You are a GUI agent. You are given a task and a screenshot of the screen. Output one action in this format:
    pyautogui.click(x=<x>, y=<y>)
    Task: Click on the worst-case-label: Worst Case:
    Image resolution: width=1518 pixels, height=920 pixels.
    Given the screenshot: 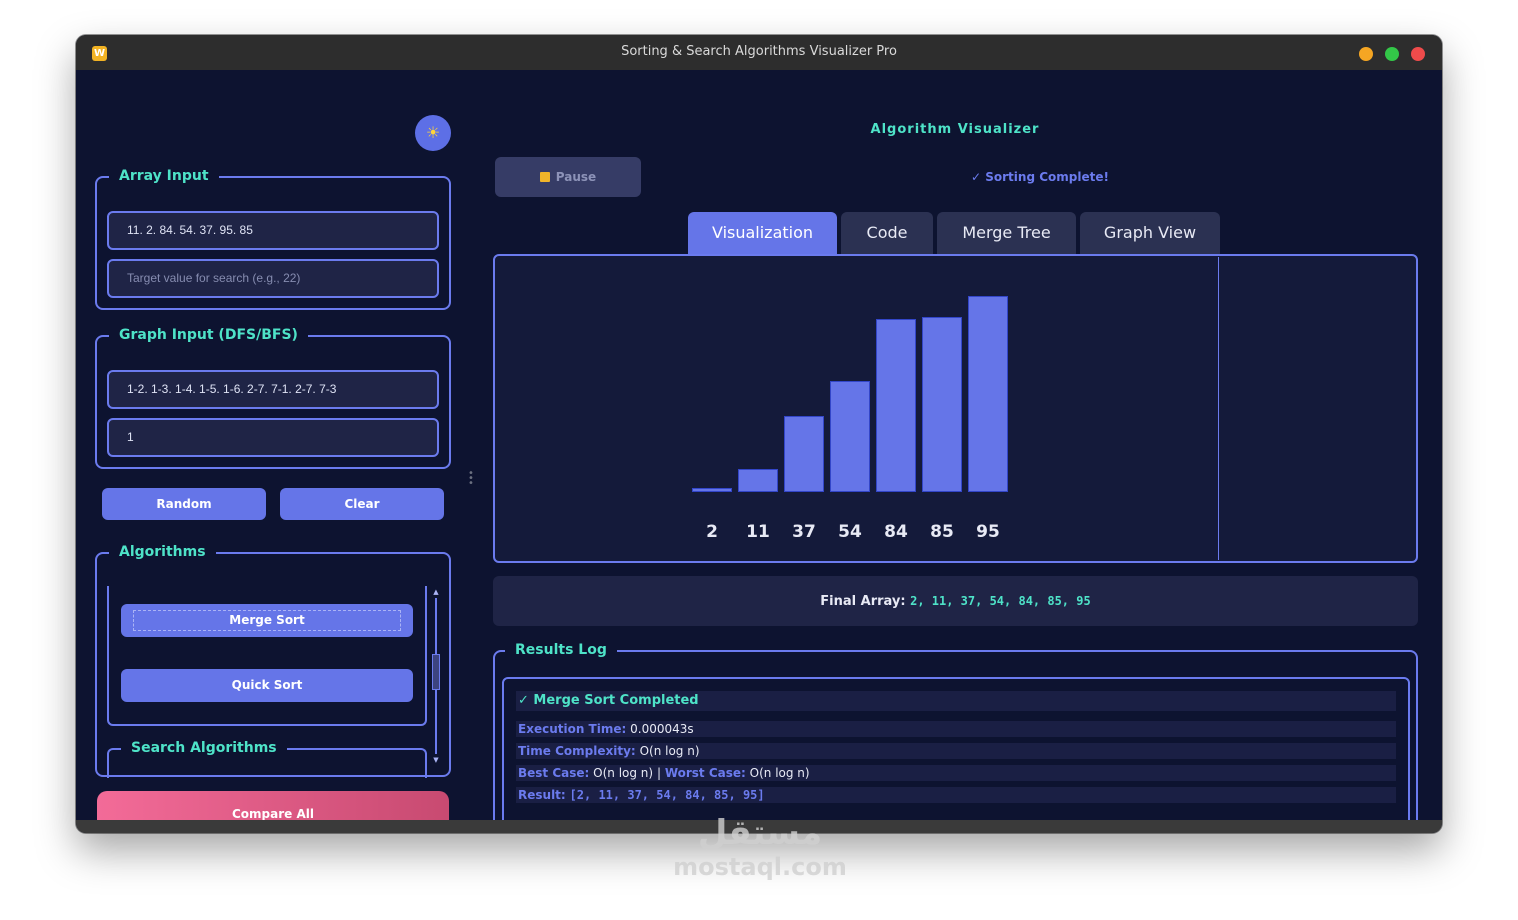 What is the action you would take?
    pyautogui.click(x=705, y=773)
    